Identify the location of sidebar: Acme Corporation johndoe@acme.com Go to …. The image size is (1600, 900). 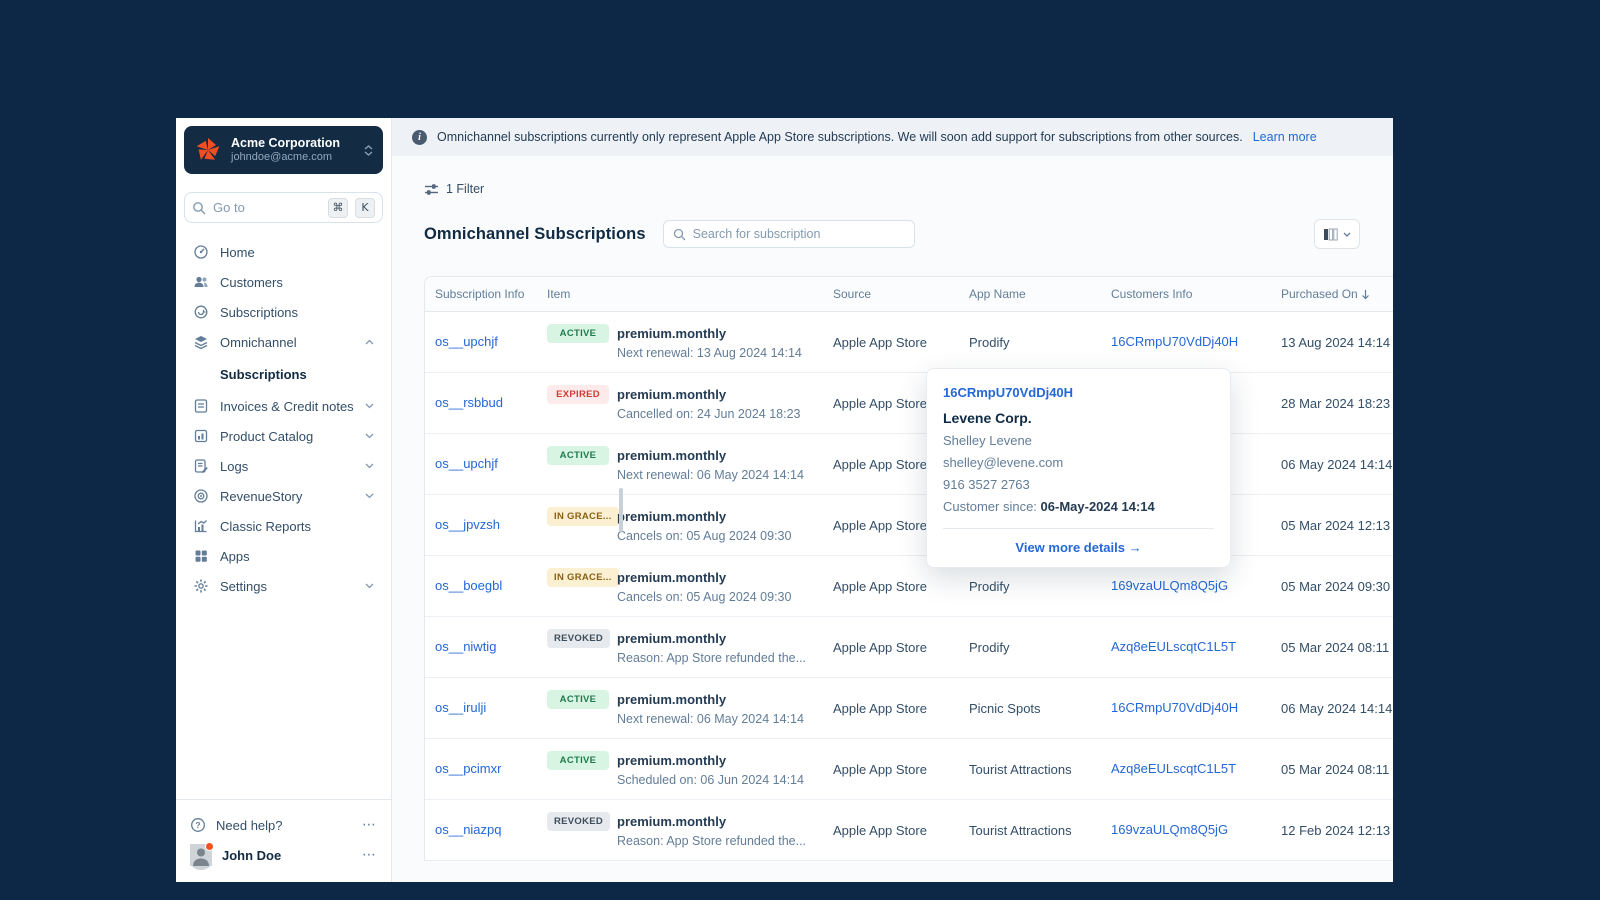
(284, 500).